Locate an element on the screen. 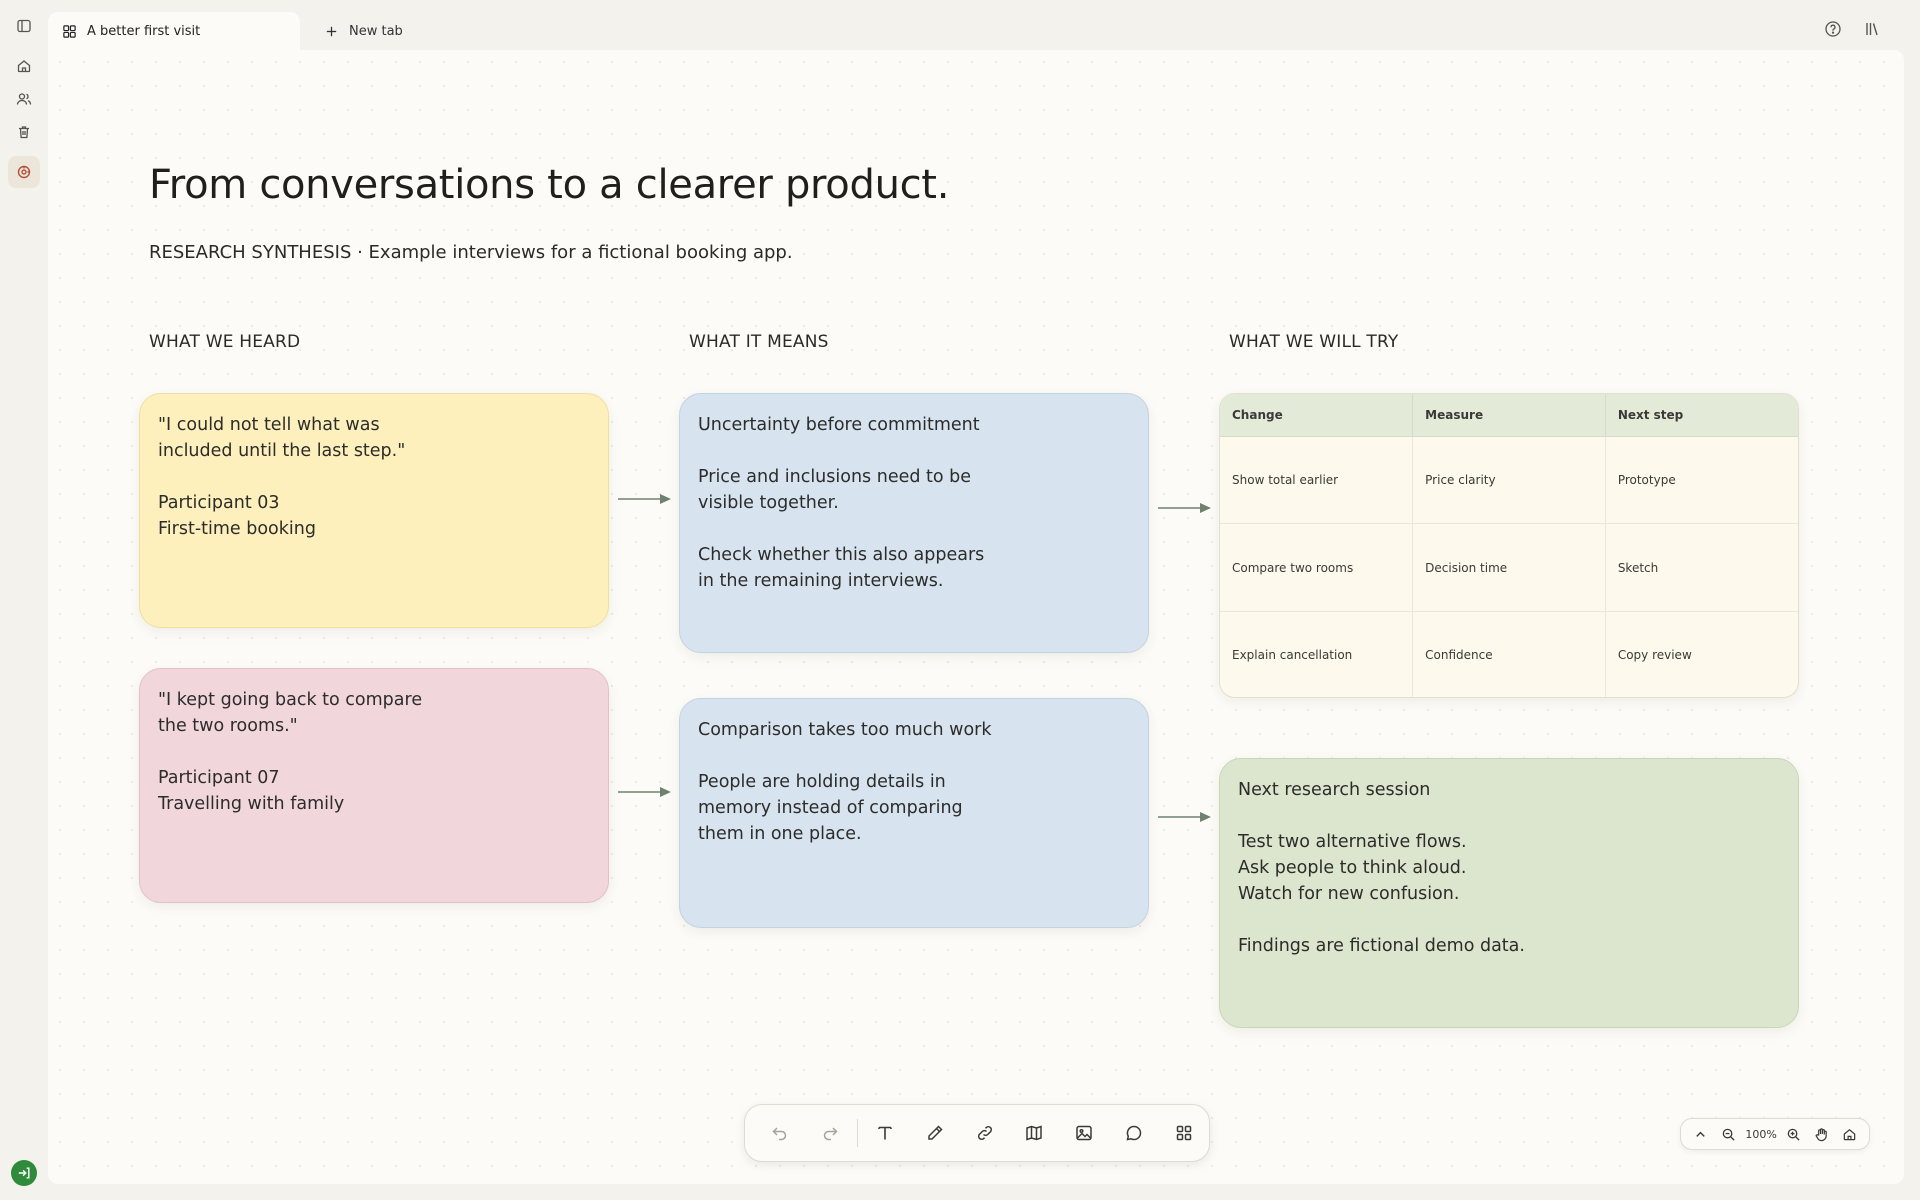 This screenshot has width=1920, height=1200. note-body: People are holding details in is located at coordinates (822, 782).